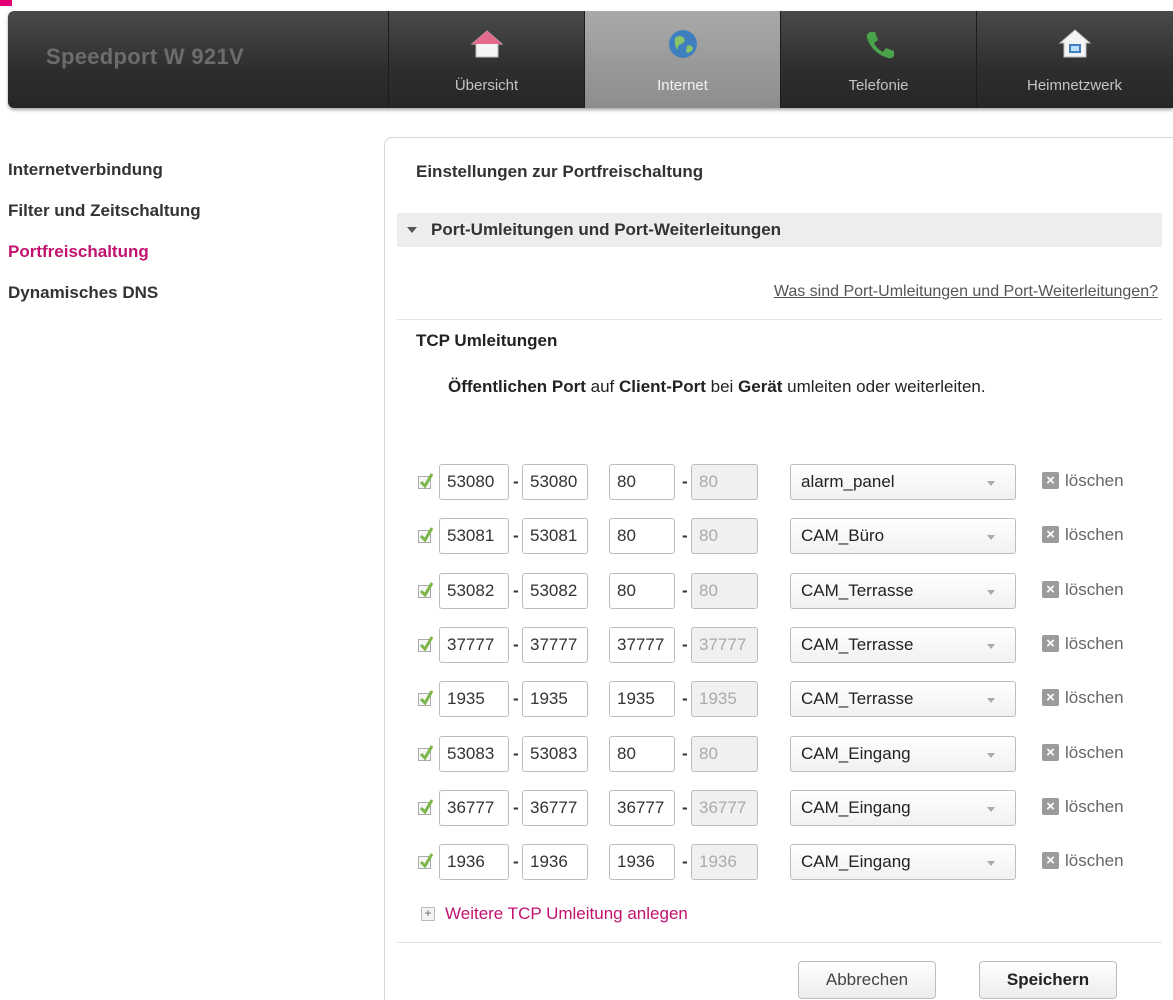  Describe the element at coordinates (642, 808) in the screenshot. I see `client-port-from-input: 36777` at that location.